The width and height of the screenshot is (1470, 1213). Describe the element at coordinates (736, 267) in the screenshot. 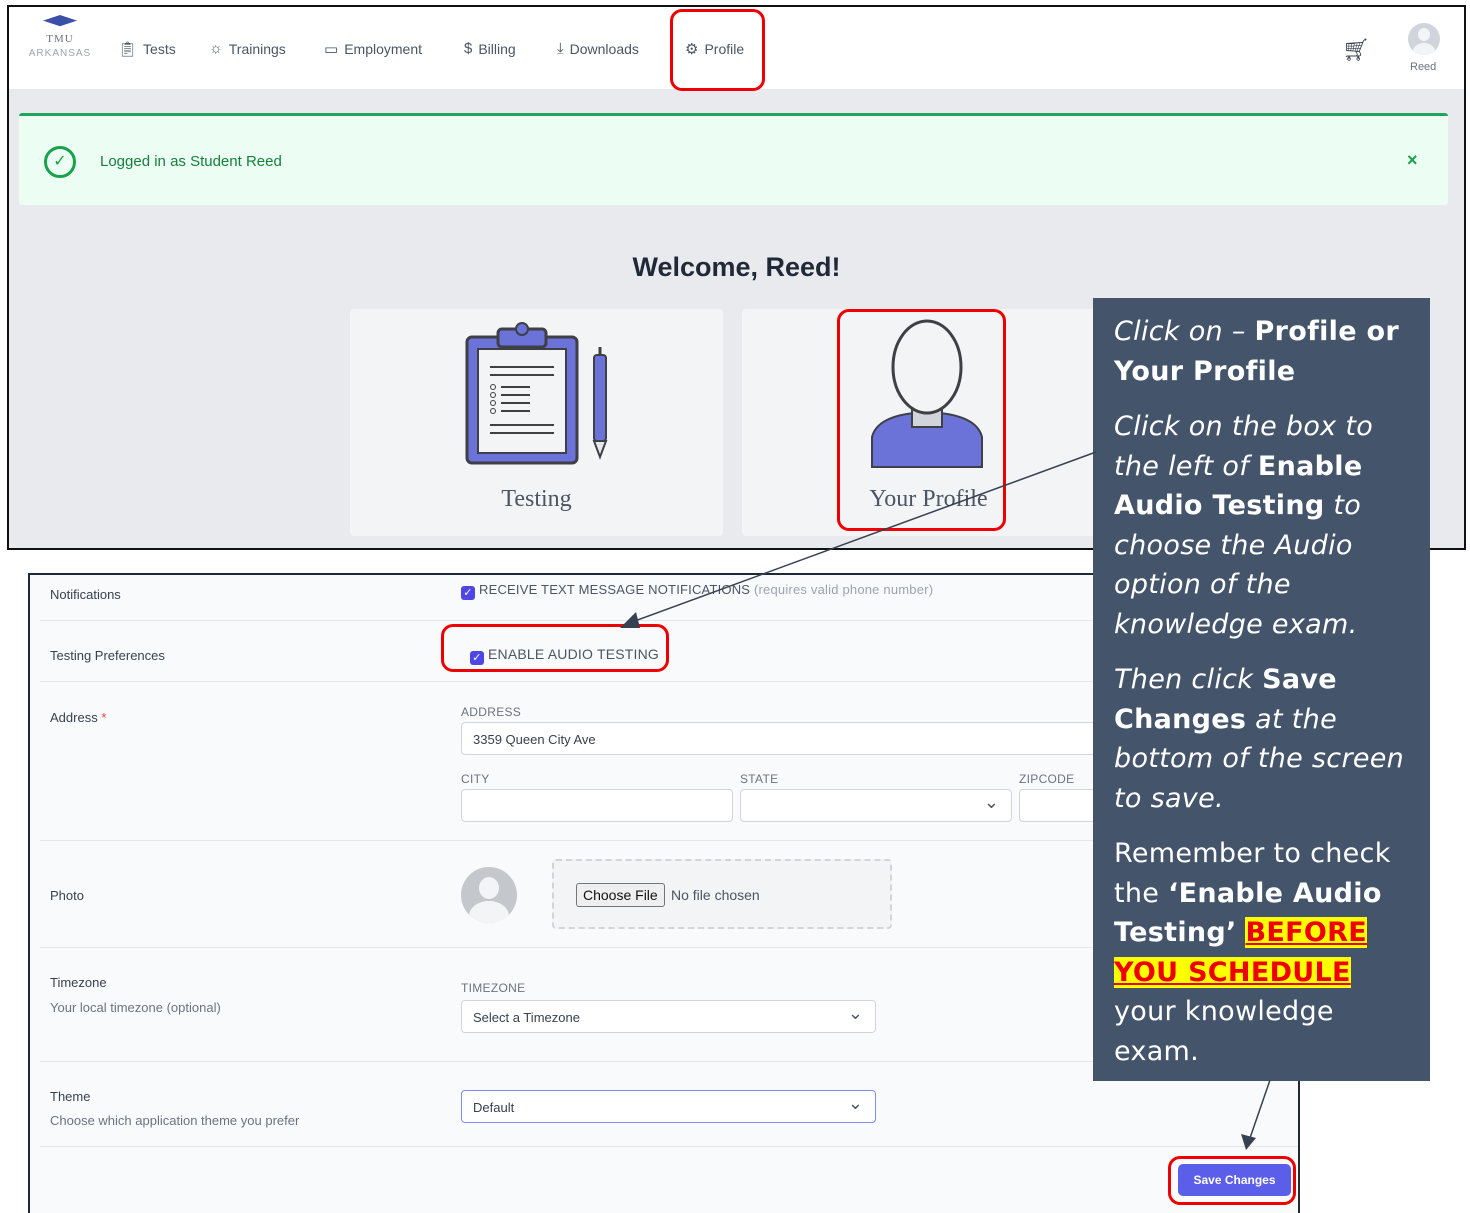

I see `welcome-heading: Welcome, Reed!` at that location.